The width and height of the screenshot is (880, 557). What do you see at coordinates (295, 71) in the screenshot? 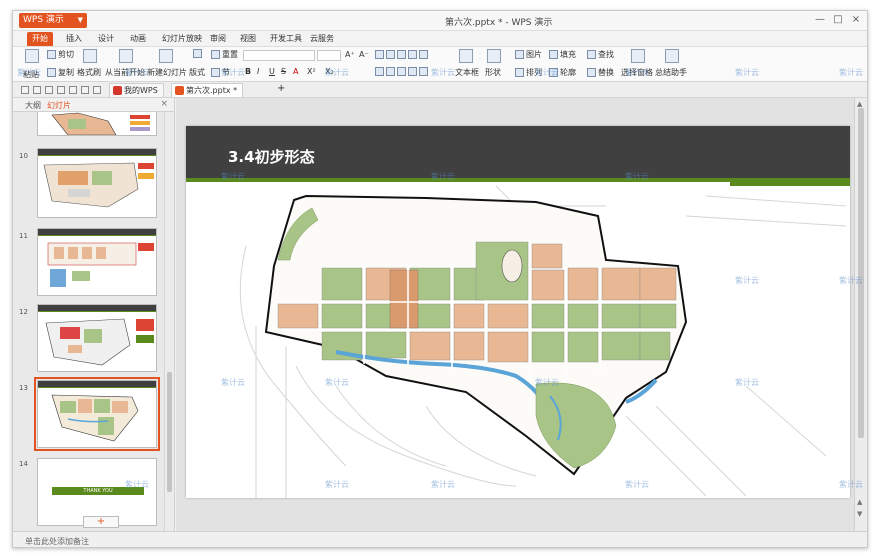
I see `font-color-button: A` at bounding box center [295, 71].